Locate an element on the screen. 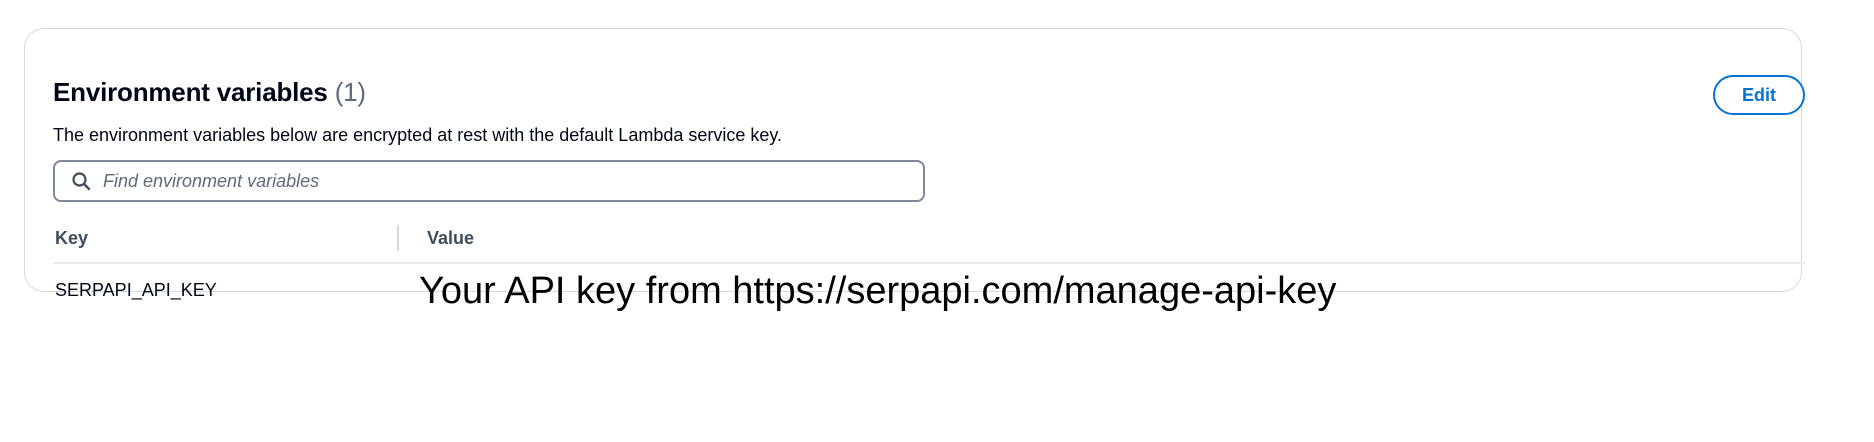  column-divider is located at coordinates (398, 238).